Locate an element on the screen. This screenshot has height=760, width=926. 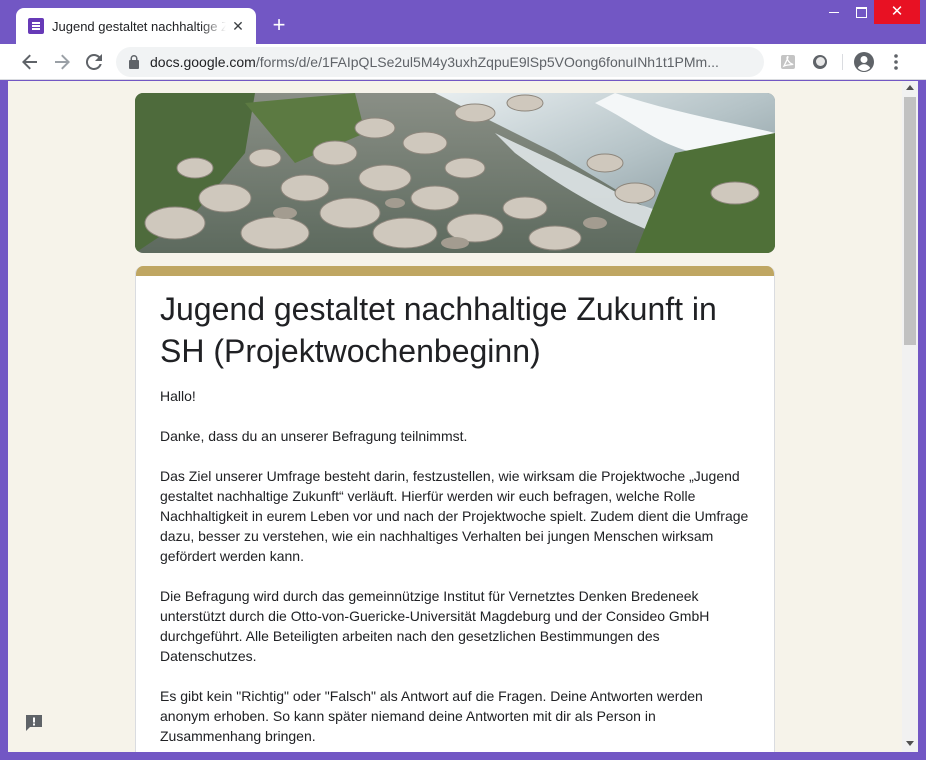
extension-button is located at coordinates (820, 62).